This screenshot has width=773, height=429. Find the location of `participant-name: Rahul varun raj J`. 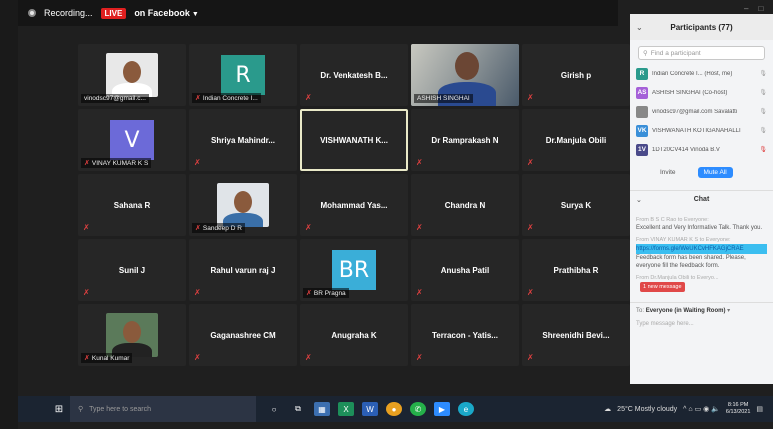

participant-name: Rahul varun raj J is located at coordinates (243, 270).